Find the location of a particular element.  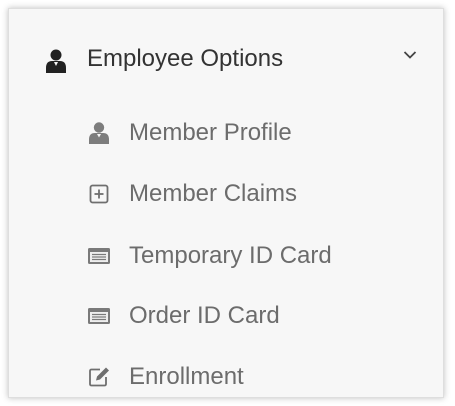

plus-square-icon is located at coordinates (99, 194).